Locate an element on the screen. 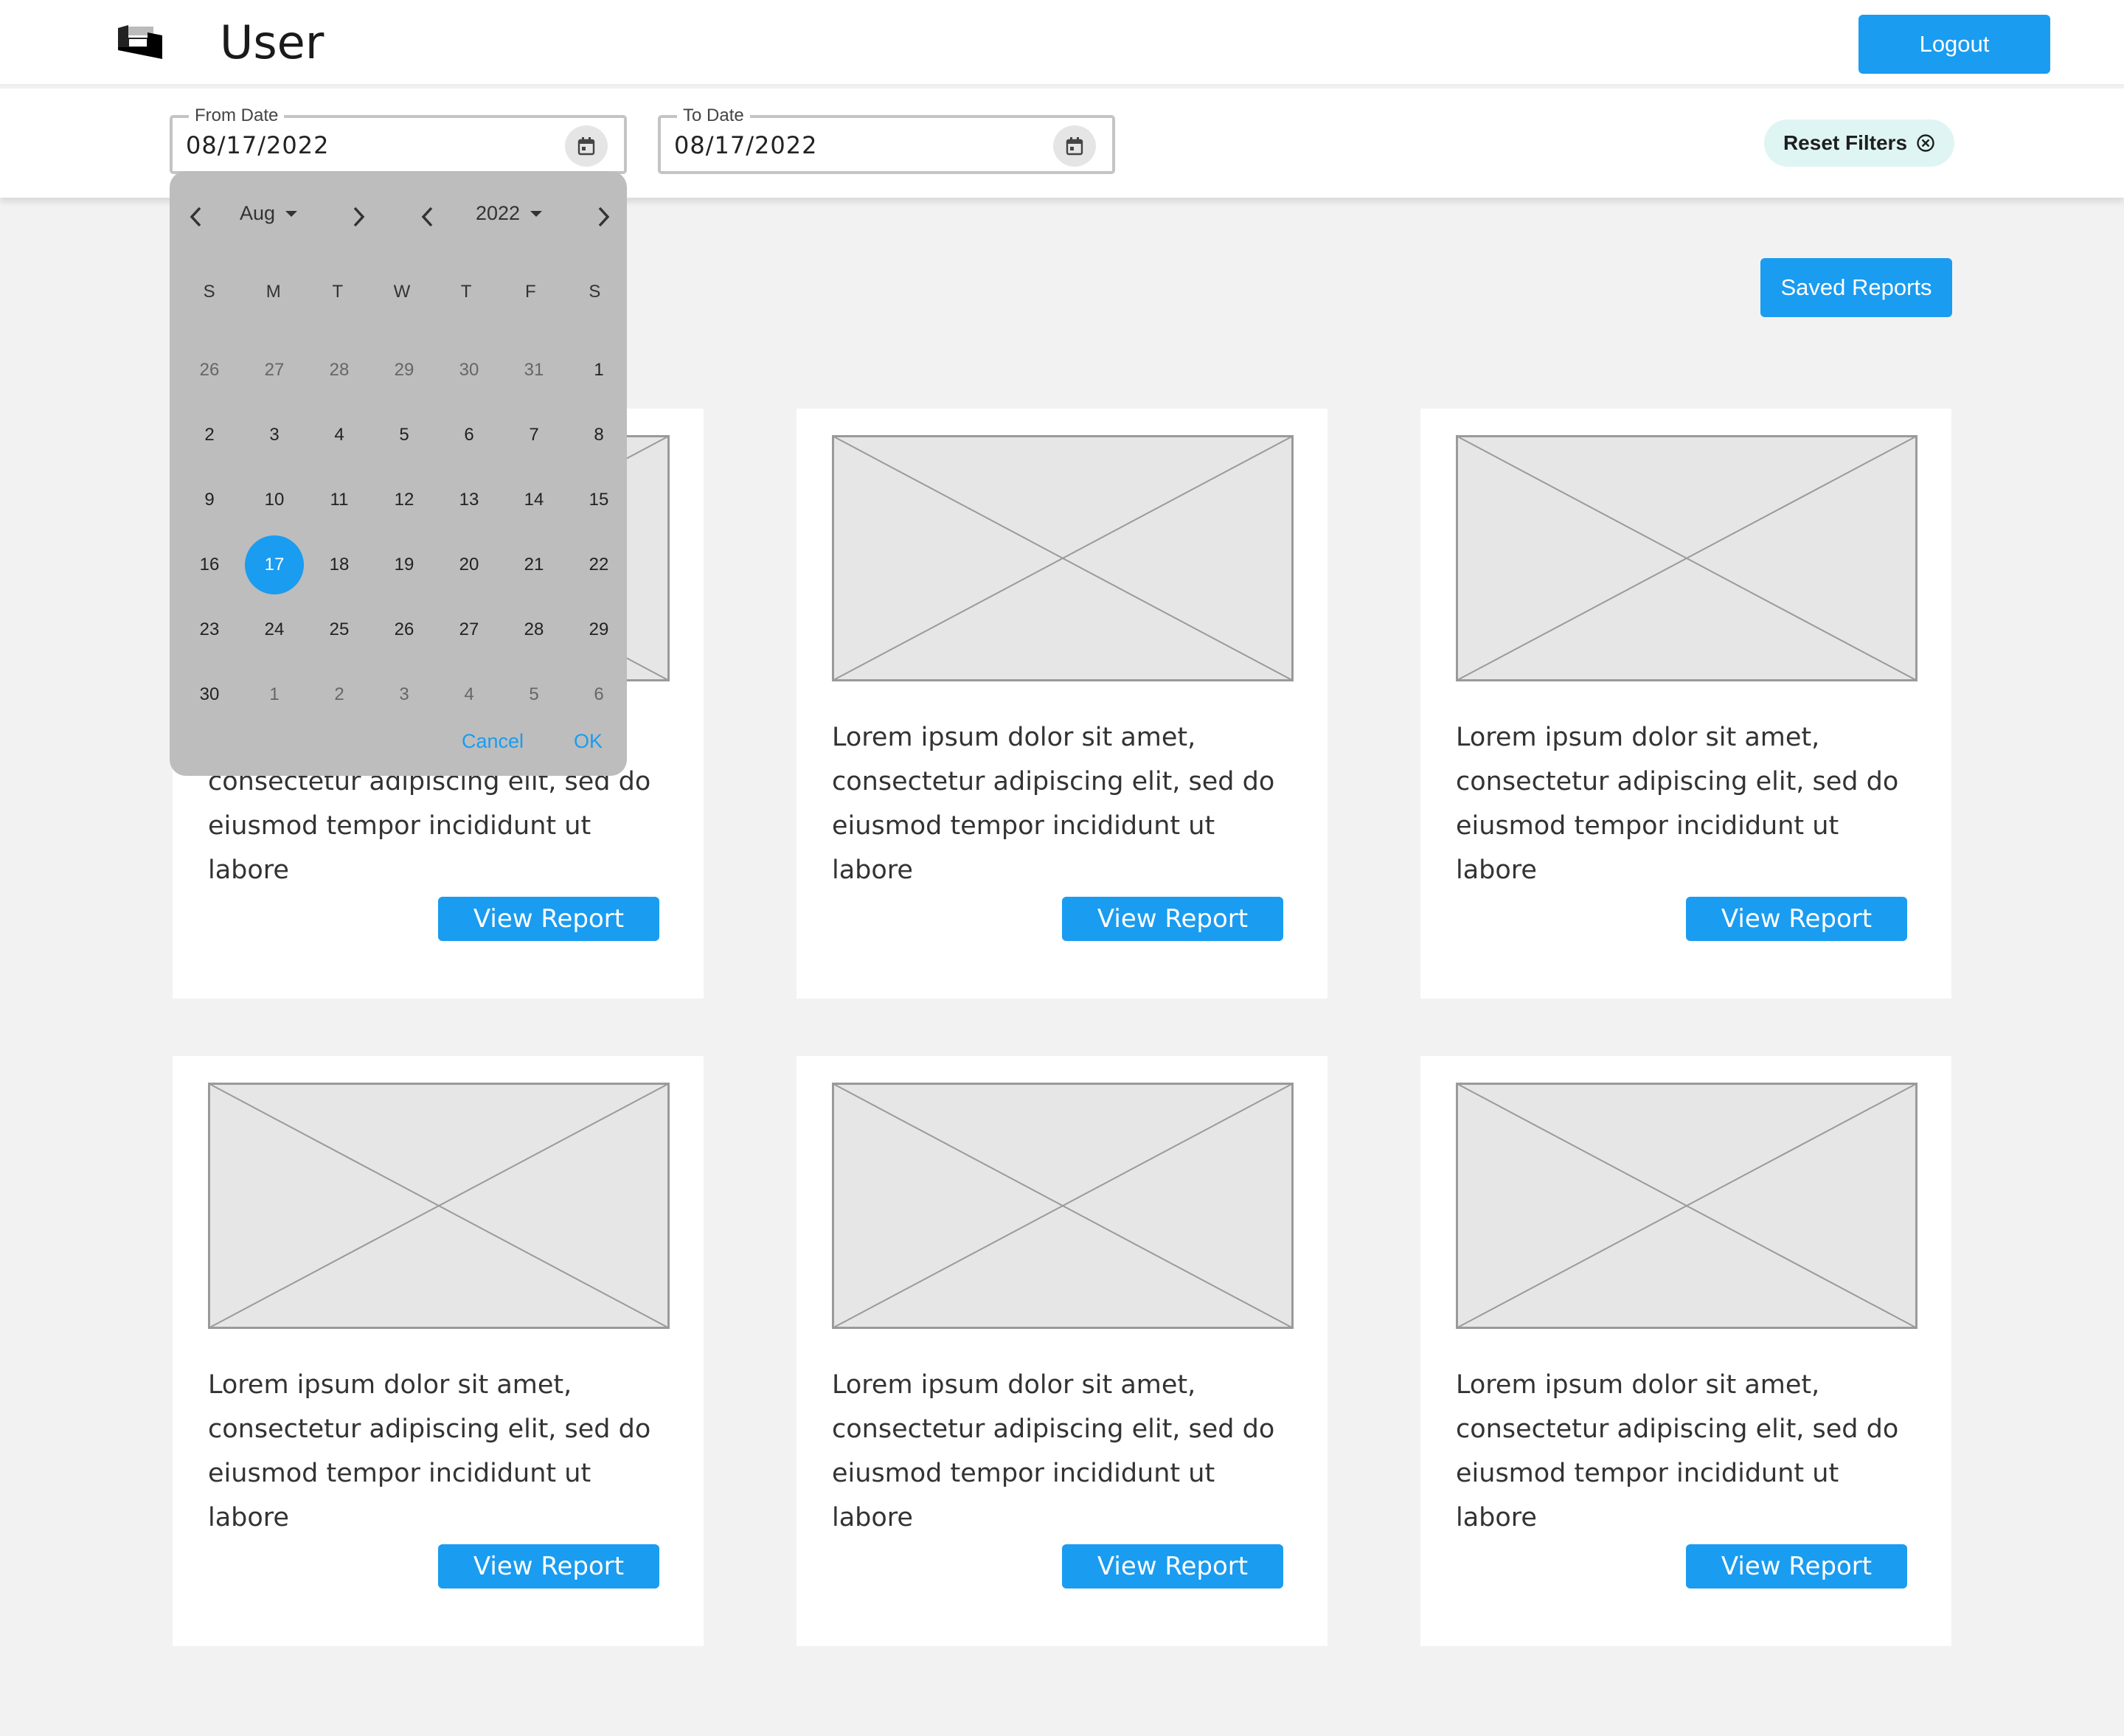 Image resolution: width=2124 pixels, height=1736 pixels. caret-down-icon is located at coordinates (536, 213).